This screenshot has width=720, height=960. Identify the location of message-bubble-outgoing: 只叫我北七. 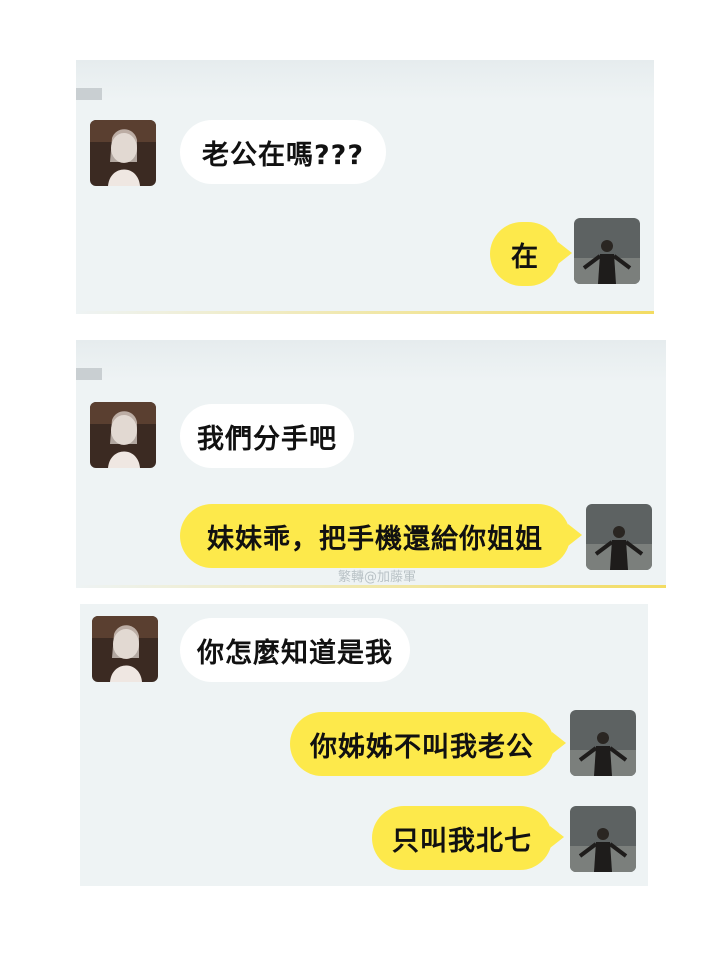
(468, 838).